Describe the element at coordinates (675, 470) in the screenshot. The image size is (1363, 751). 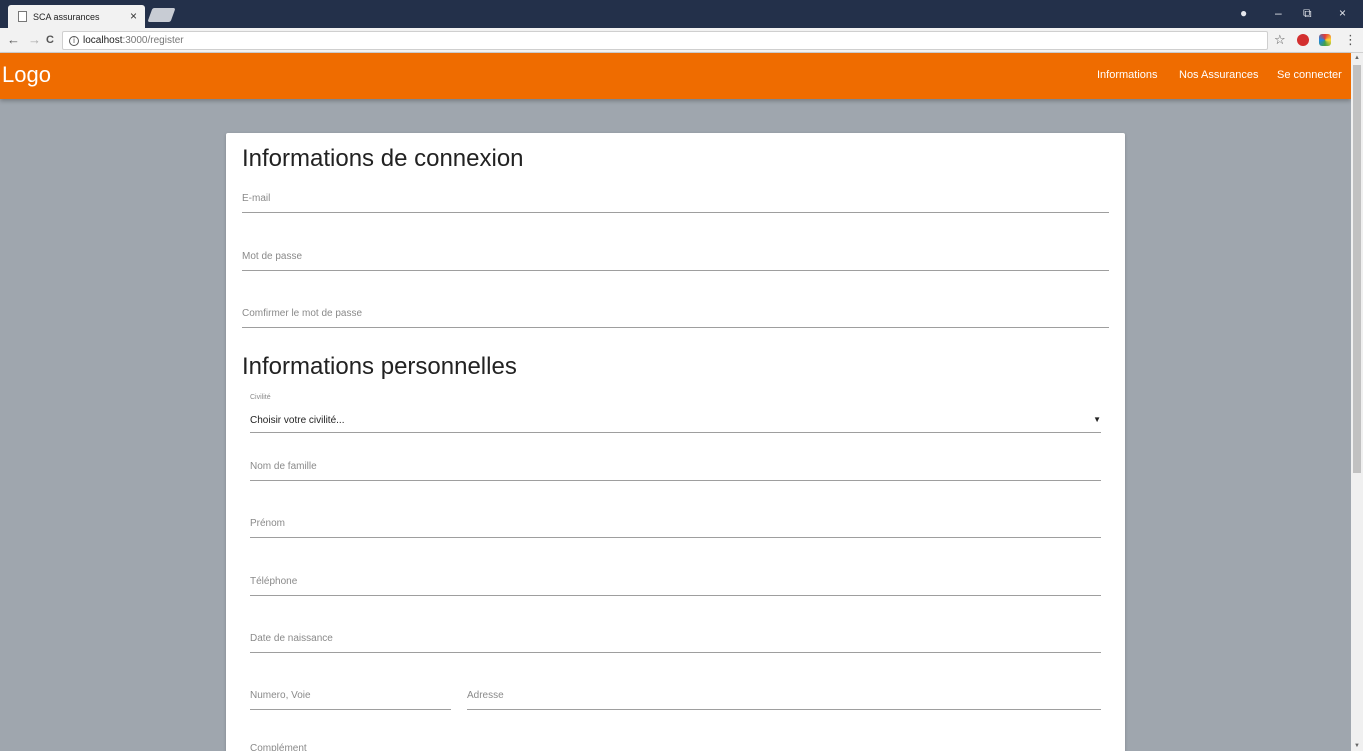
I see `lastname-field: Nom de famille` at that location.